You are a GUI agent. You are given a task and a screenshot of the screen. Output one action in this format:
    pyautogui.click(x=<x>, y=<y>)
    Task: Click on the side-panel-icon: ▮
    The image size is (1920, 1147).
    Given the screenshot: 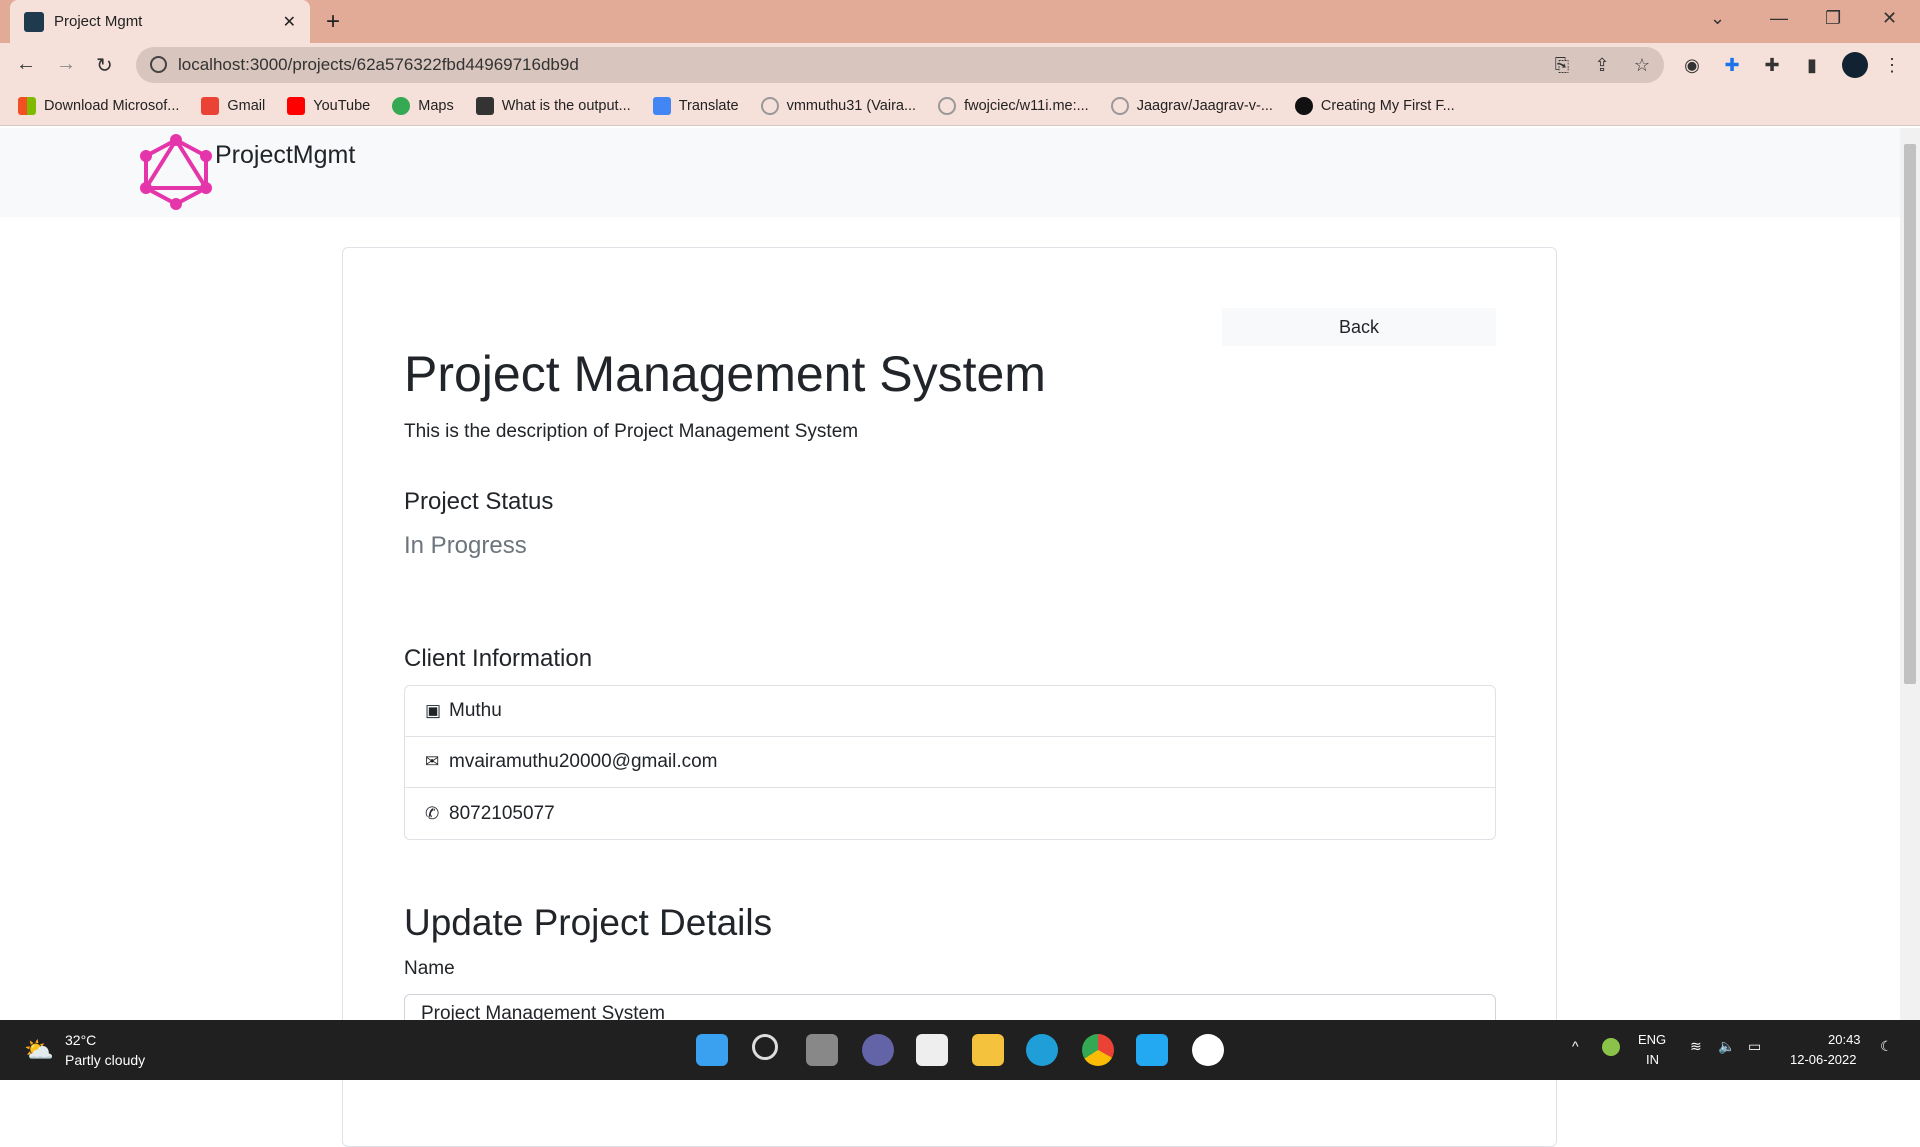 What is the action you would take?
    pyautogui.click(x=1812, y=65)
    